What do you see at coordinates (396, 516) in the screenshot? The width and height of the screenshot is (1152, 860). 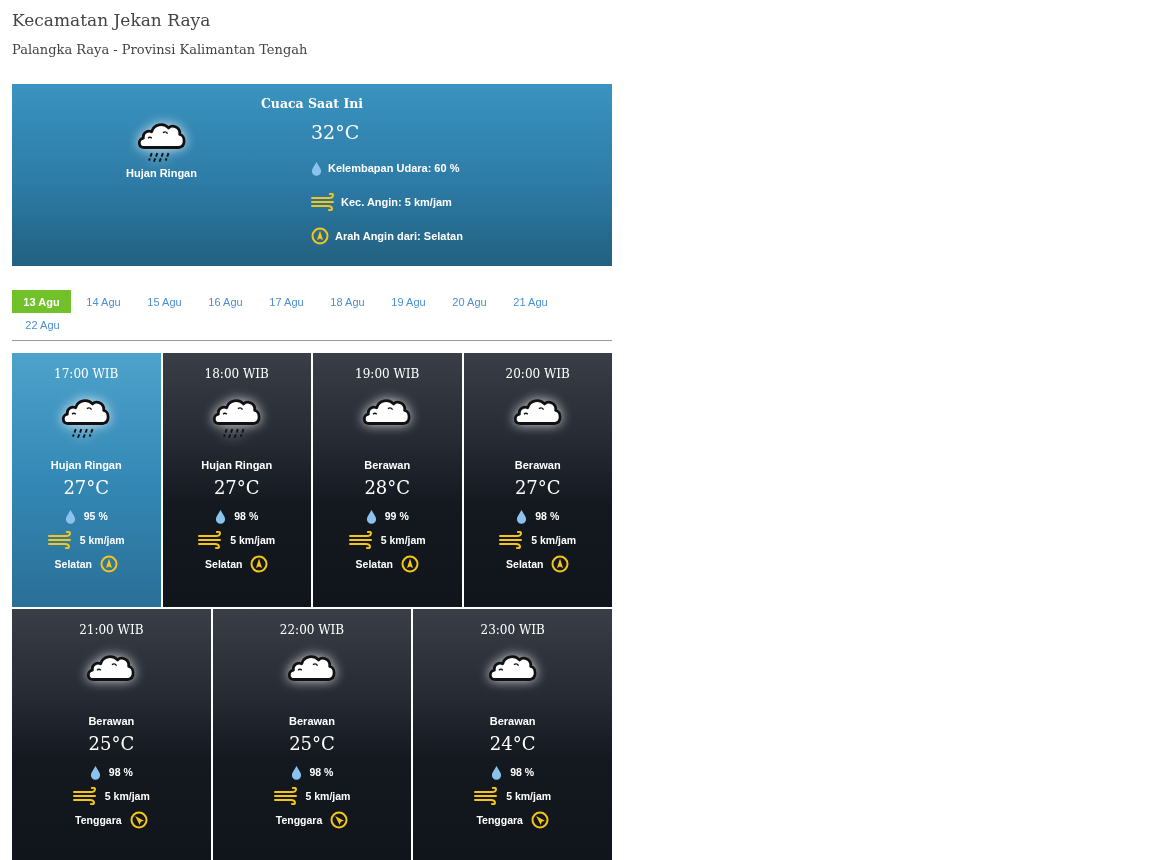 I see `humidity-text: 99 %` at bounding box center [396, 516].